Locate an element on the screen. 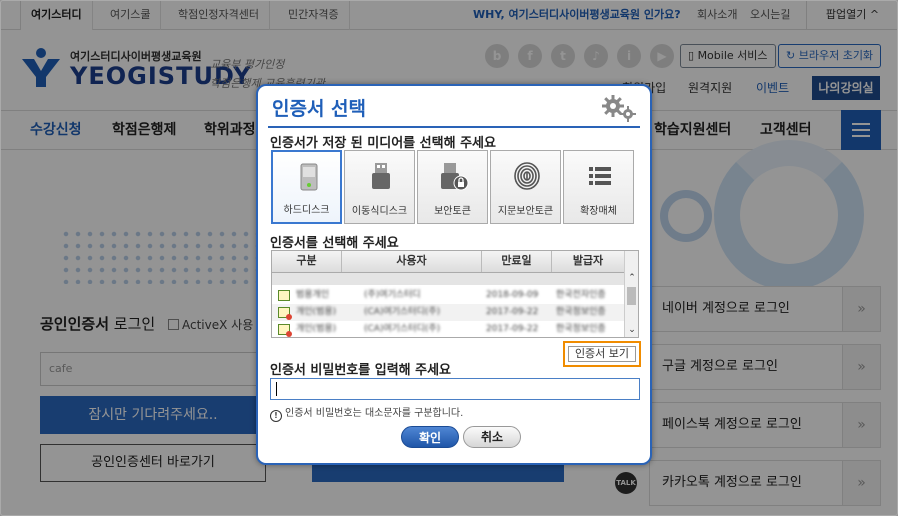 The image size is (898, 516). media-removable-disk: 이동식디스크 is located at coordinates (379, 187).